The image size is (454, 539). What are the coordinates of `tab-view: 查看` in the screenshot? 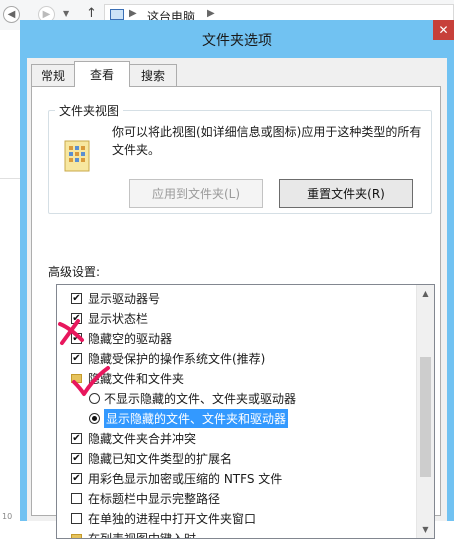 It's located at (102, 74).